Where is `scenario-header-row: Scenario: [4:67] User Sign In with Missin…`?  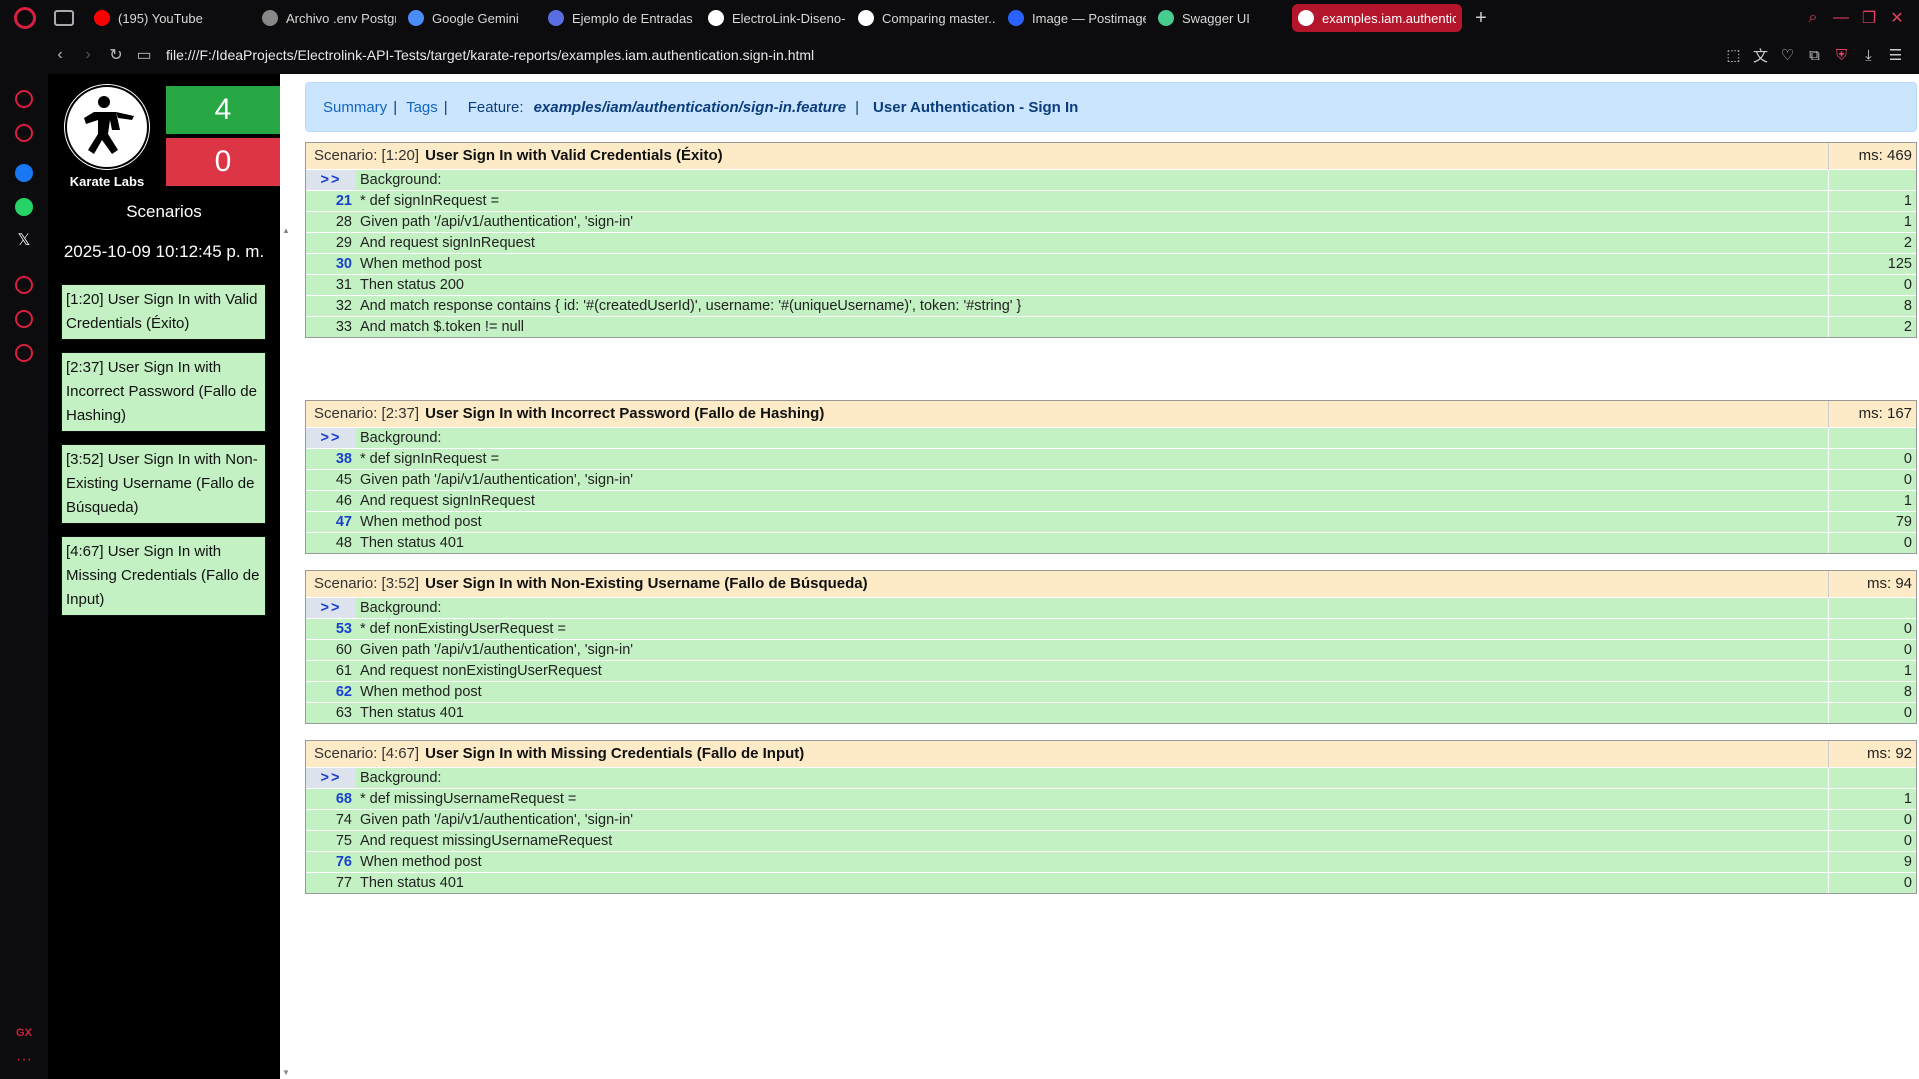 scenario-header-row: Scenario: [4:67] User Sign In with Missin… is located at coordinates (1111, 754).